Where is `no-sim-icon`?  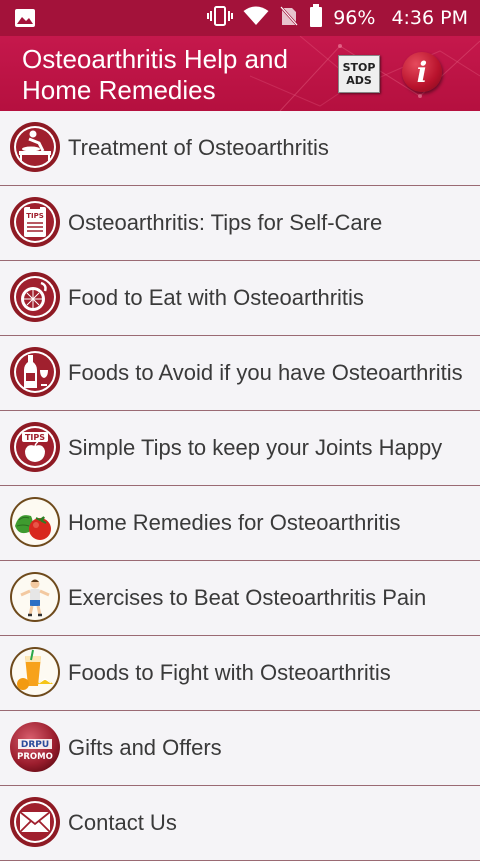 no-sim-icon is located at coordinates (289, 18).